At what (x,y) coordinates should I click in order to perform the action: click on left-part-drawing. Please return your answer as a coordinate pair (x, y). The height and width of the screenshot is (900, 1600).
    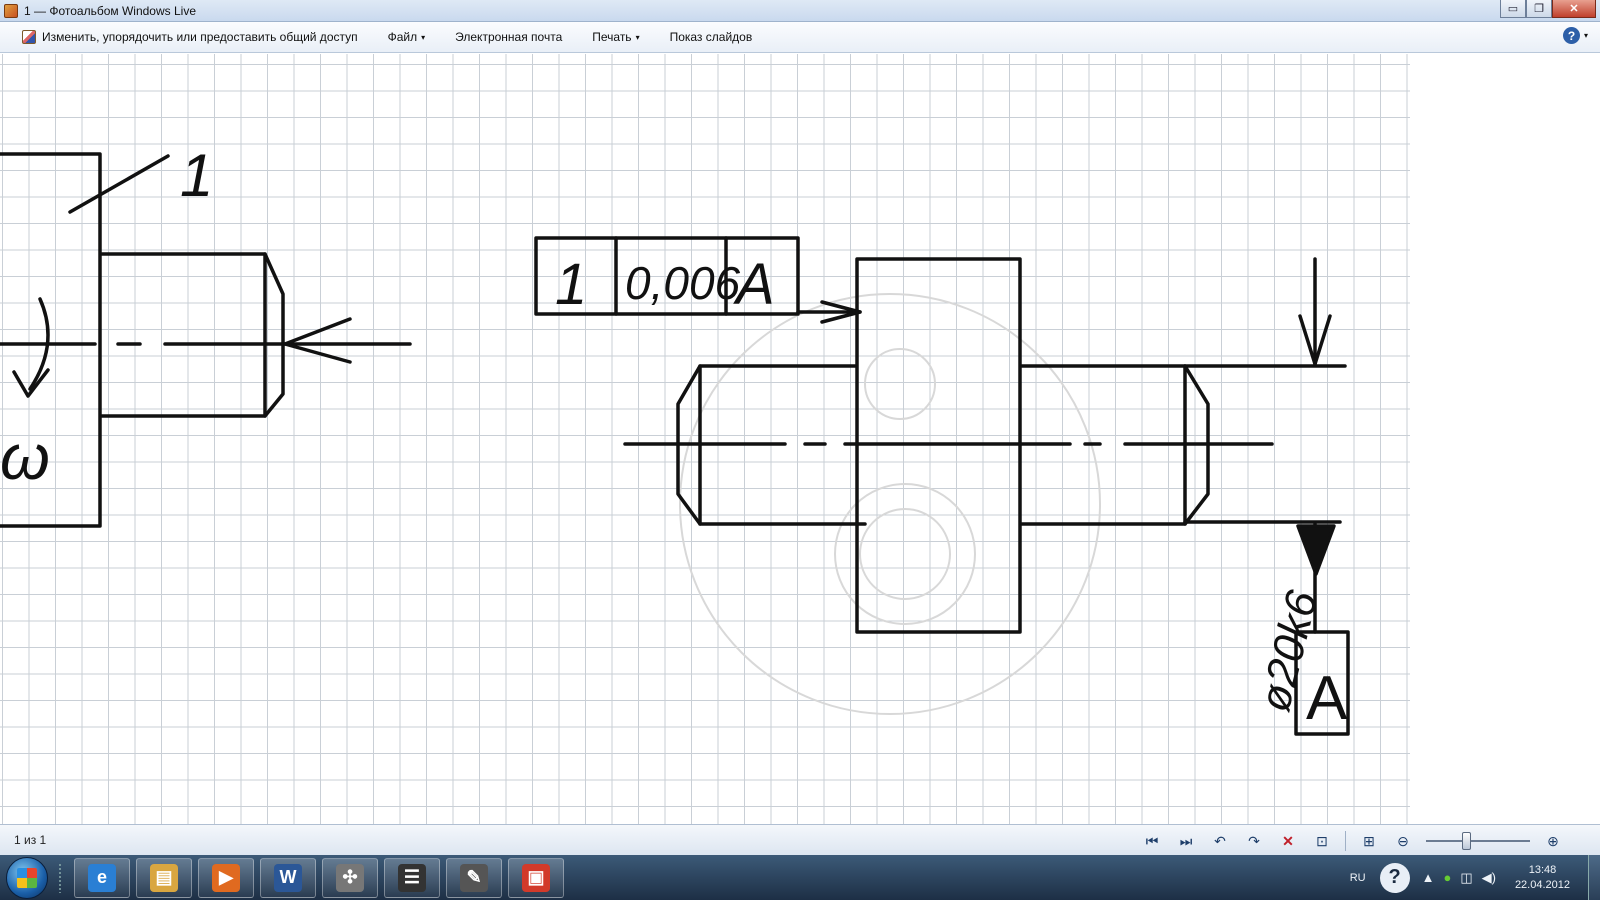
    Looking at the image, I should click on (206, 340).